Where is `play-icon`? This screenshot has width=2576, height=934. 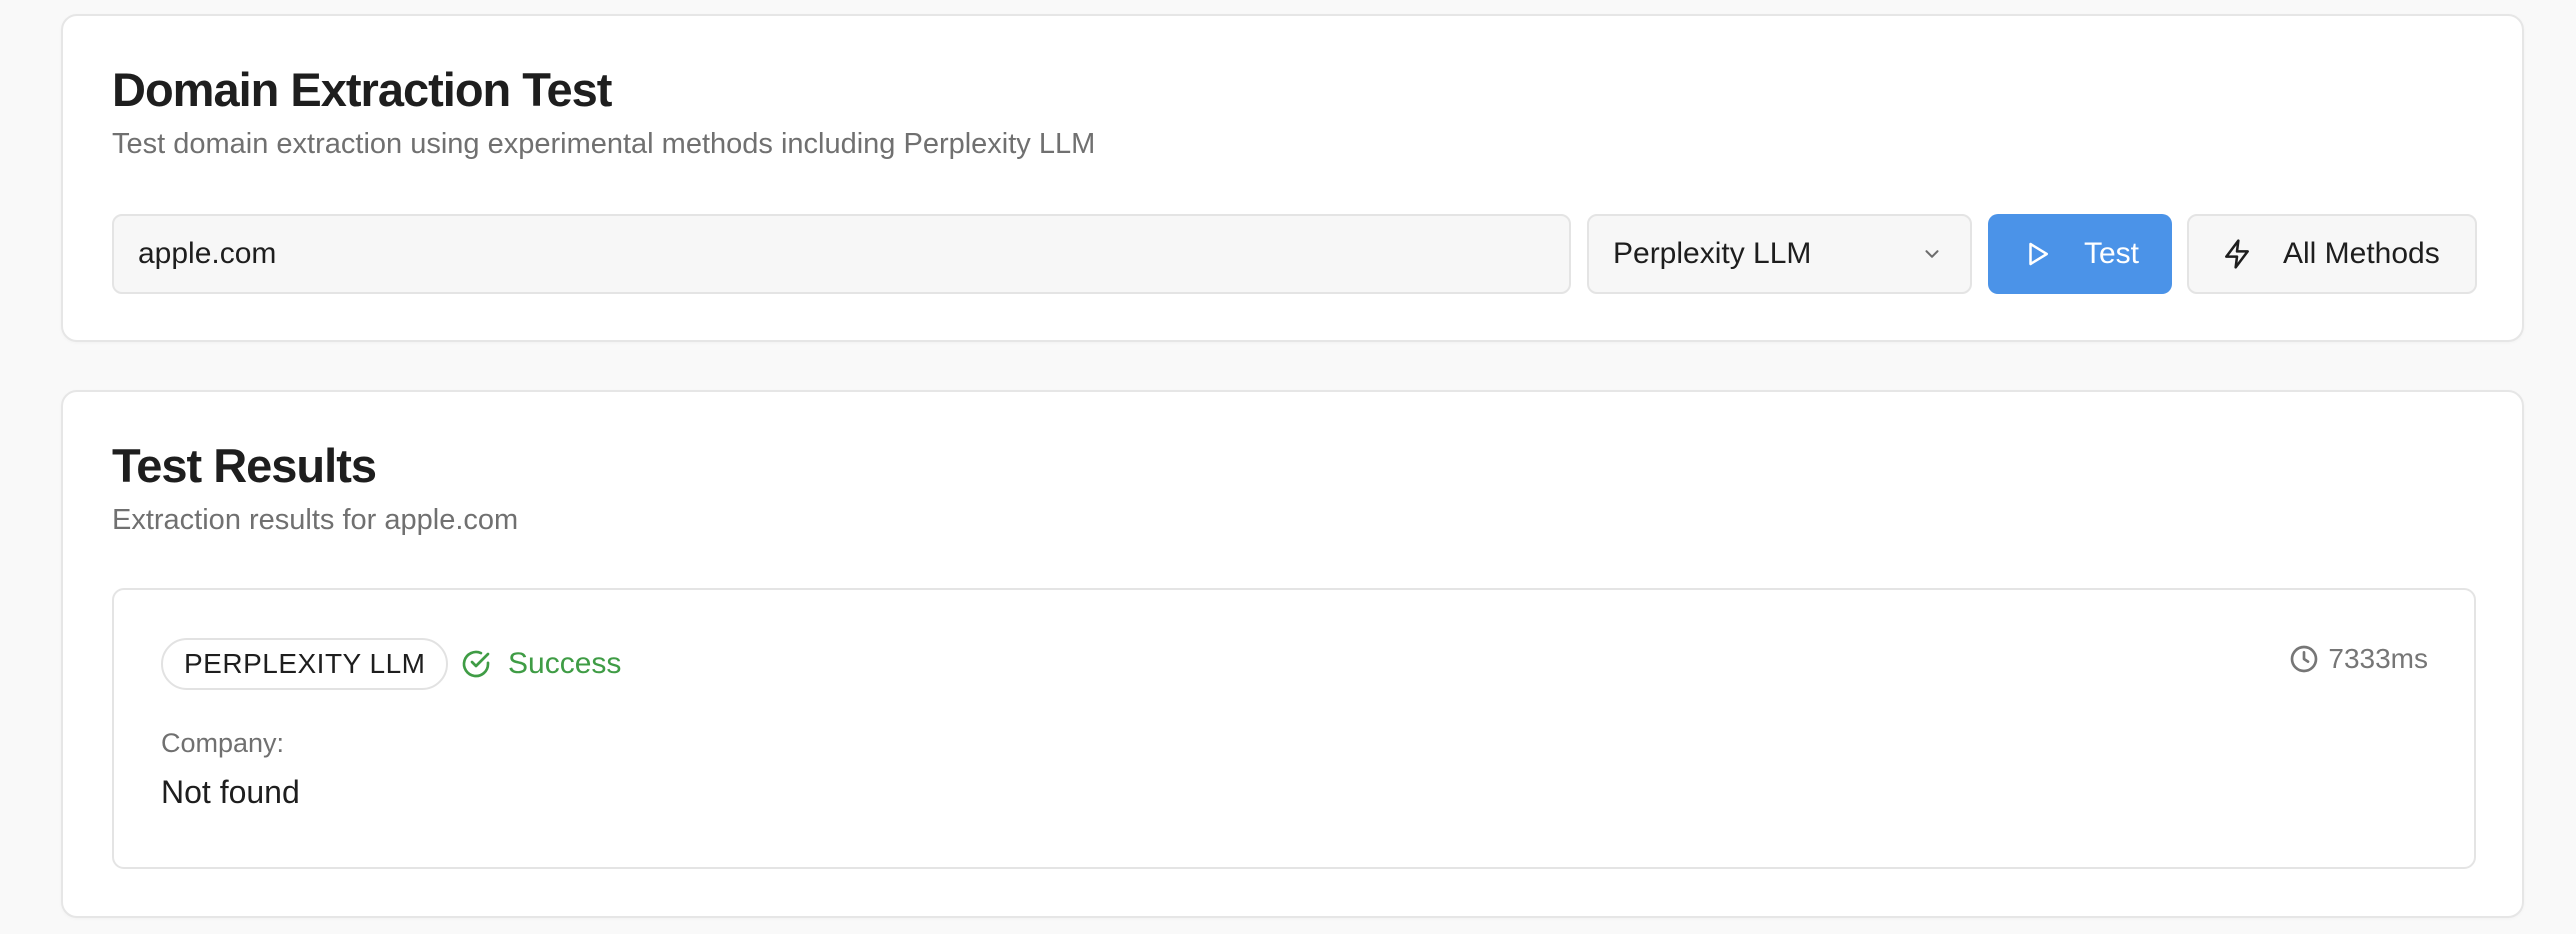
play-icon is located at coordinates (2038, 254).